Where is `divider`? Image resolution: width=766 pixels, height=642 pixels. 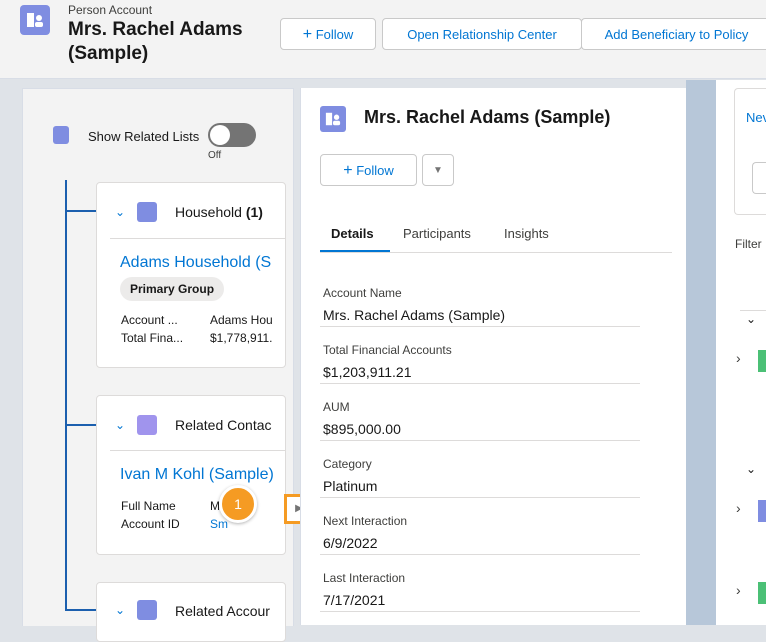
divider is located at coordinates (753, 310).